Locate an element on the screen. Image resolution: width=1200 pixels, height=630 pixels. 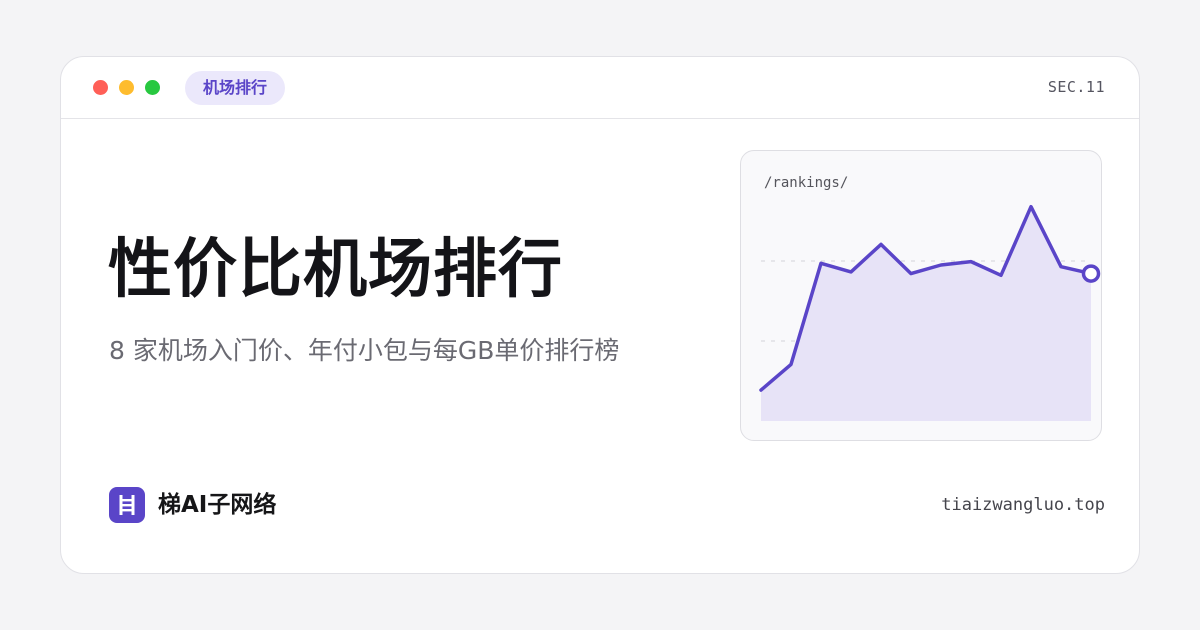
section-code: SEC.11 is located at coordinates (1076, 87).